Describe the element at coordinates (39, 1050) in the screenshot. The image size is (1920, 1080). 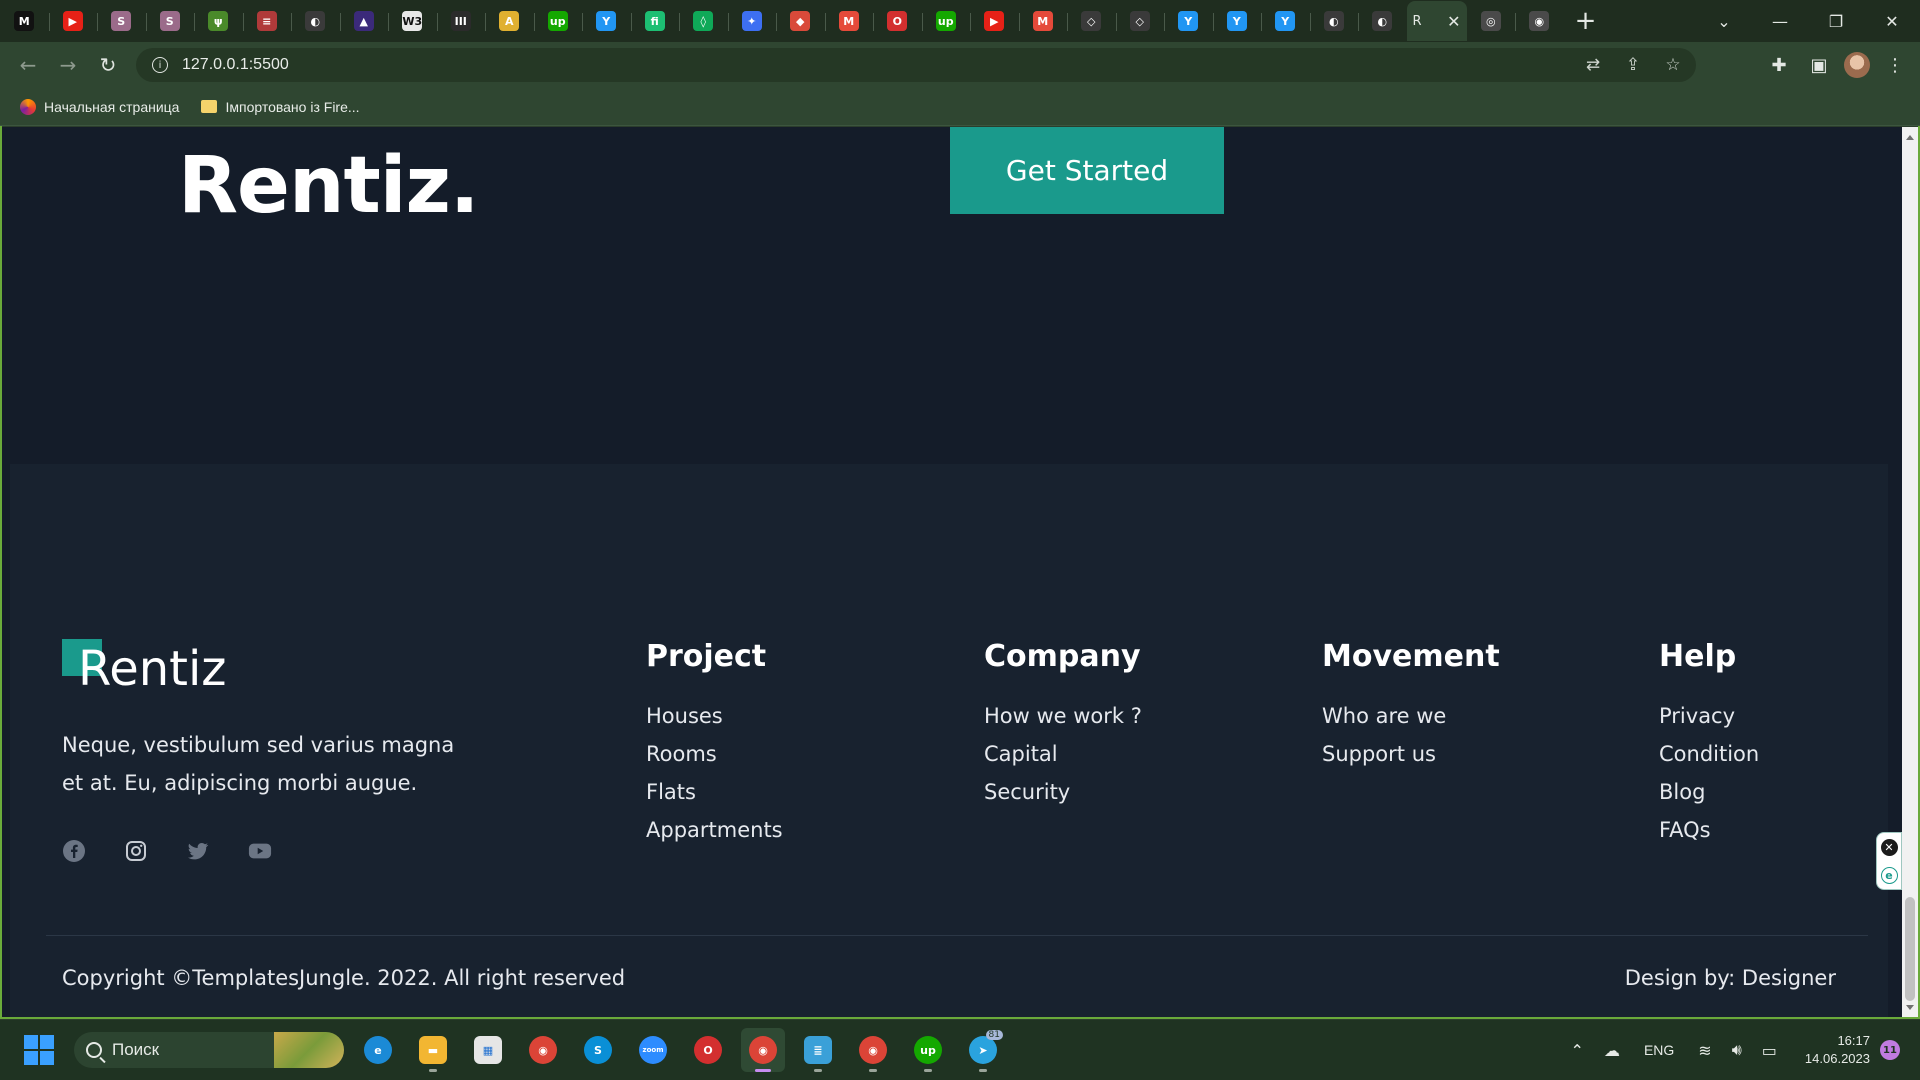
I see `windows-start-icon` at that location.